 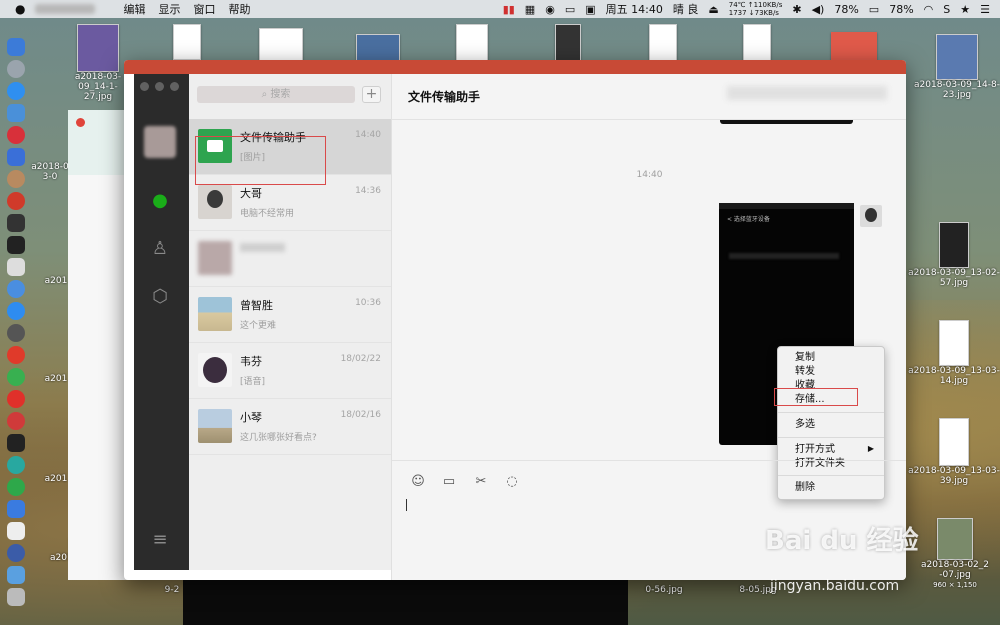 What do you see at coordinates (956, 67) in the screenshot?
I see `desktop-file: a2018-03-09_14-8-23.jpg` at bounding box center [956, 67].